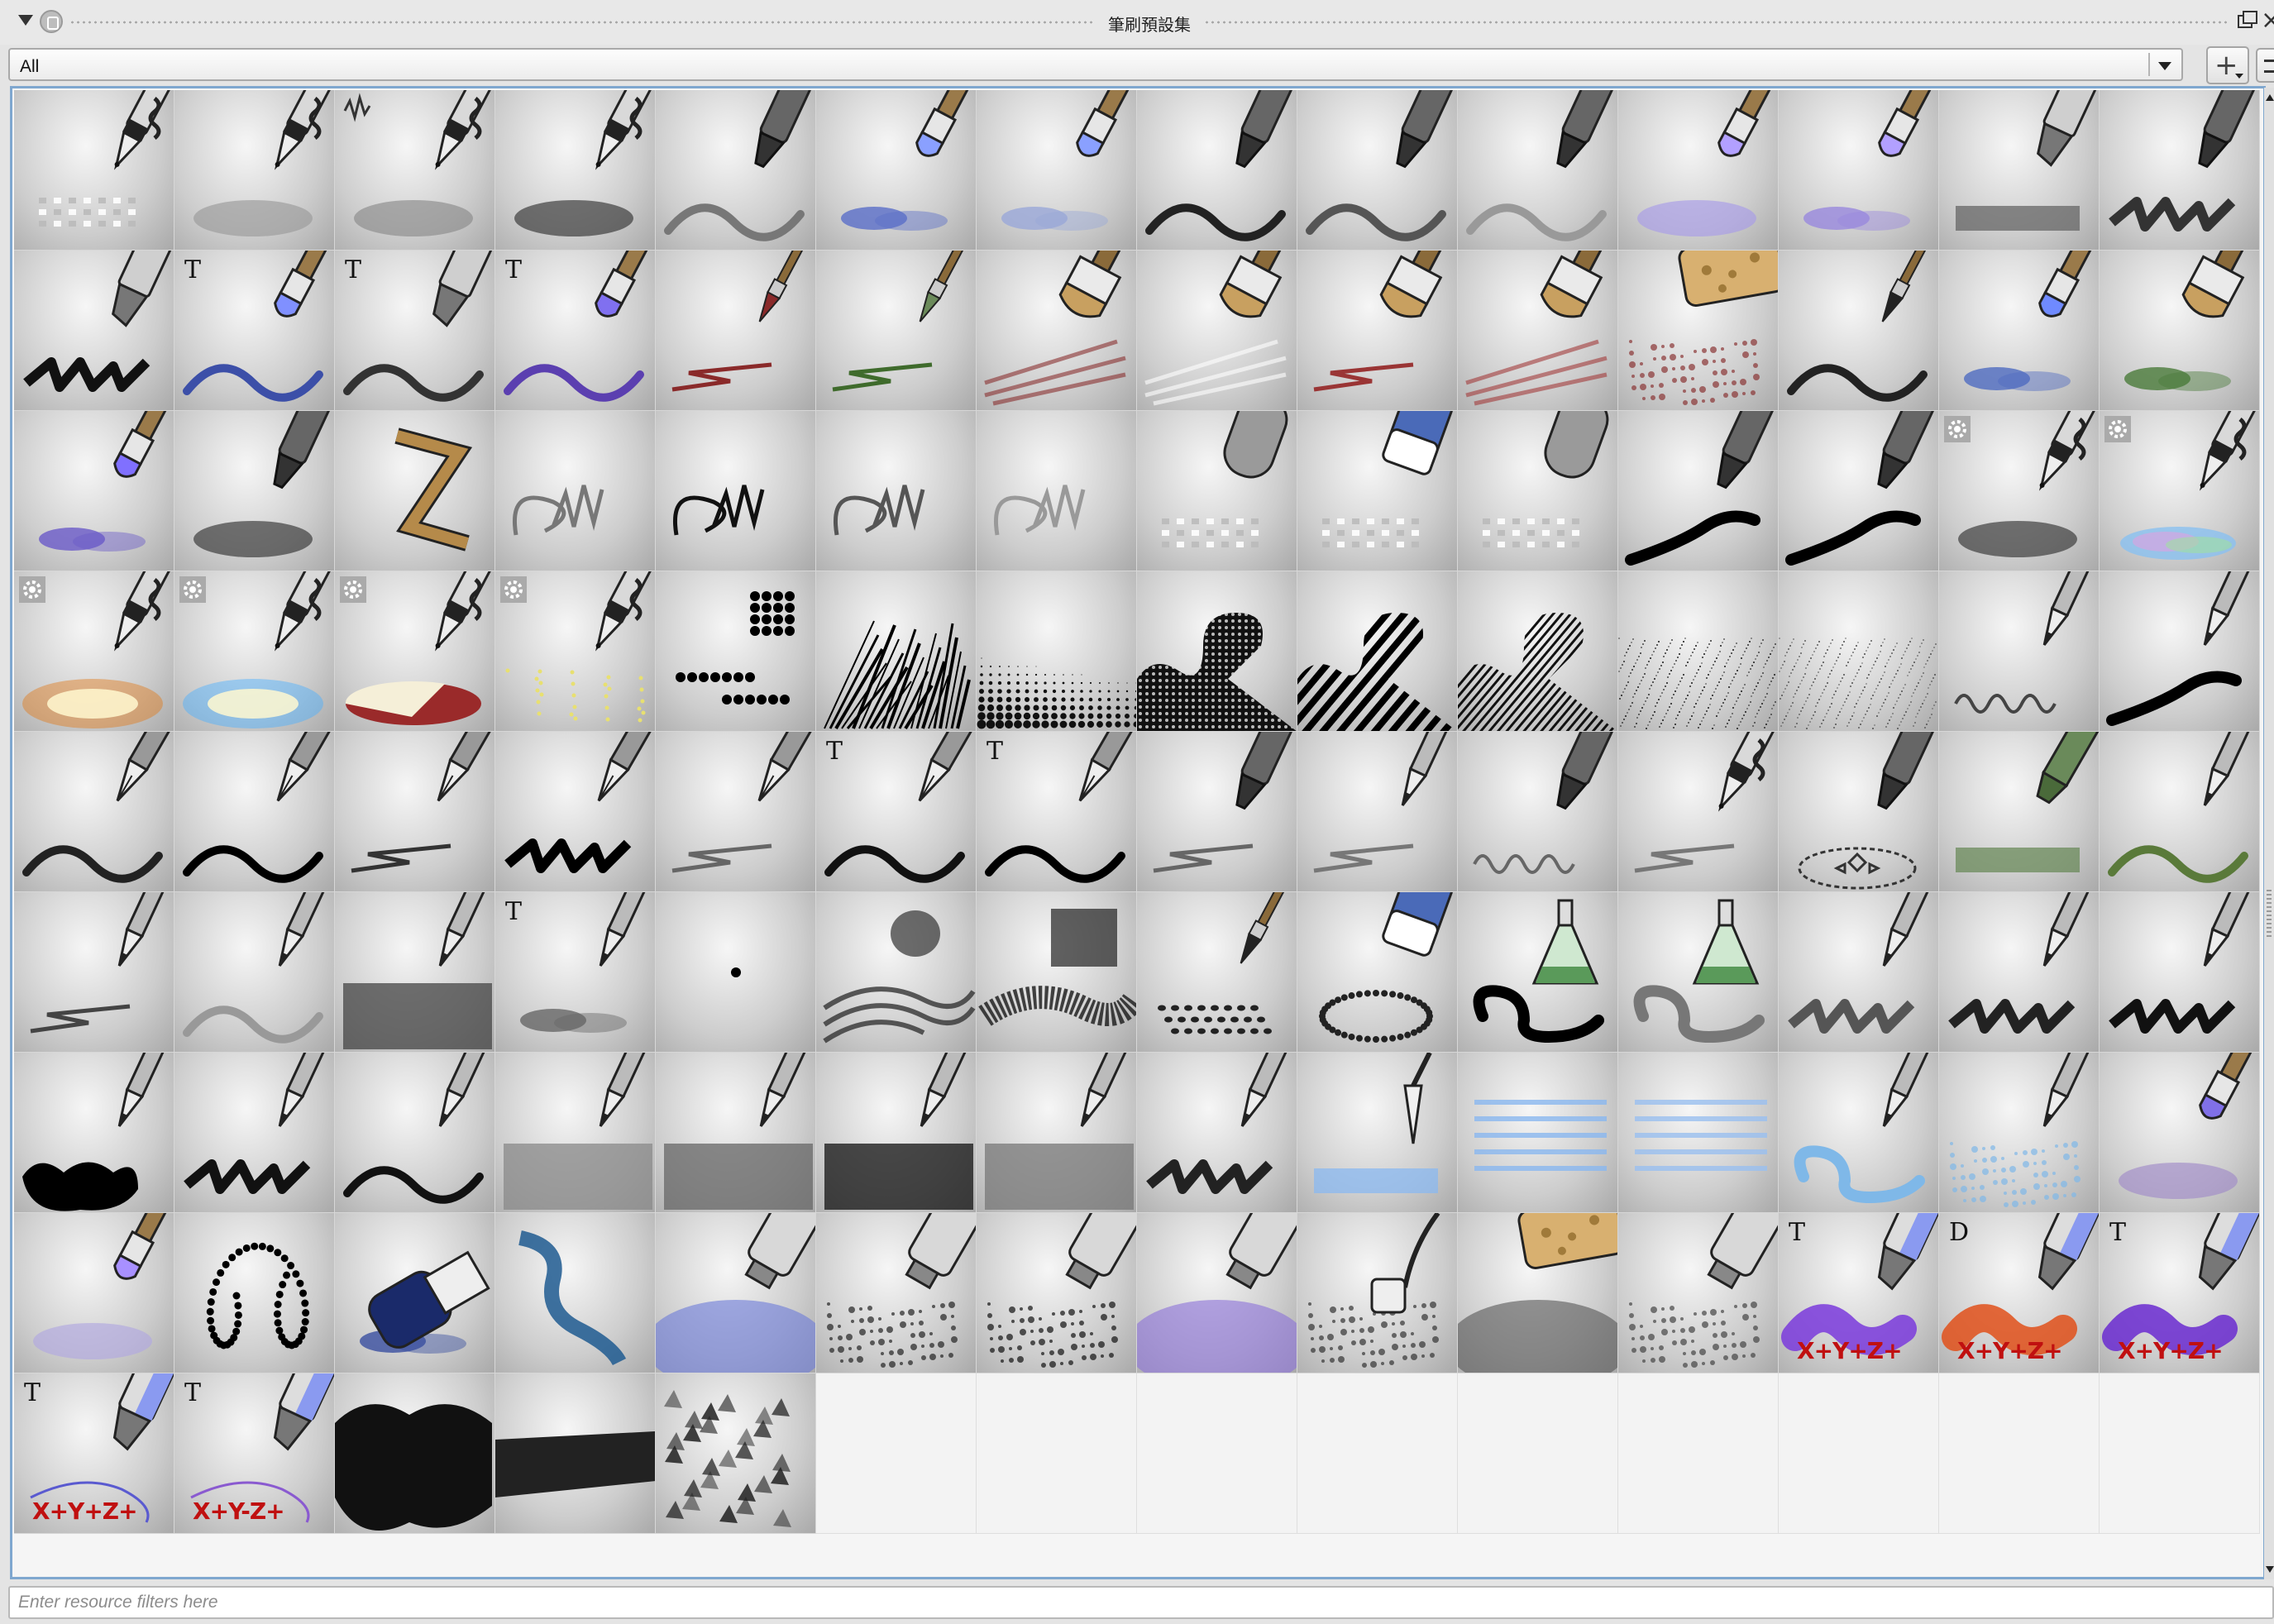 The image size is (2274, 1624). Describe the element at coordinates (1699, 1133) in the screenshot. I see `preset-lines-blue-short-icon` at that location.